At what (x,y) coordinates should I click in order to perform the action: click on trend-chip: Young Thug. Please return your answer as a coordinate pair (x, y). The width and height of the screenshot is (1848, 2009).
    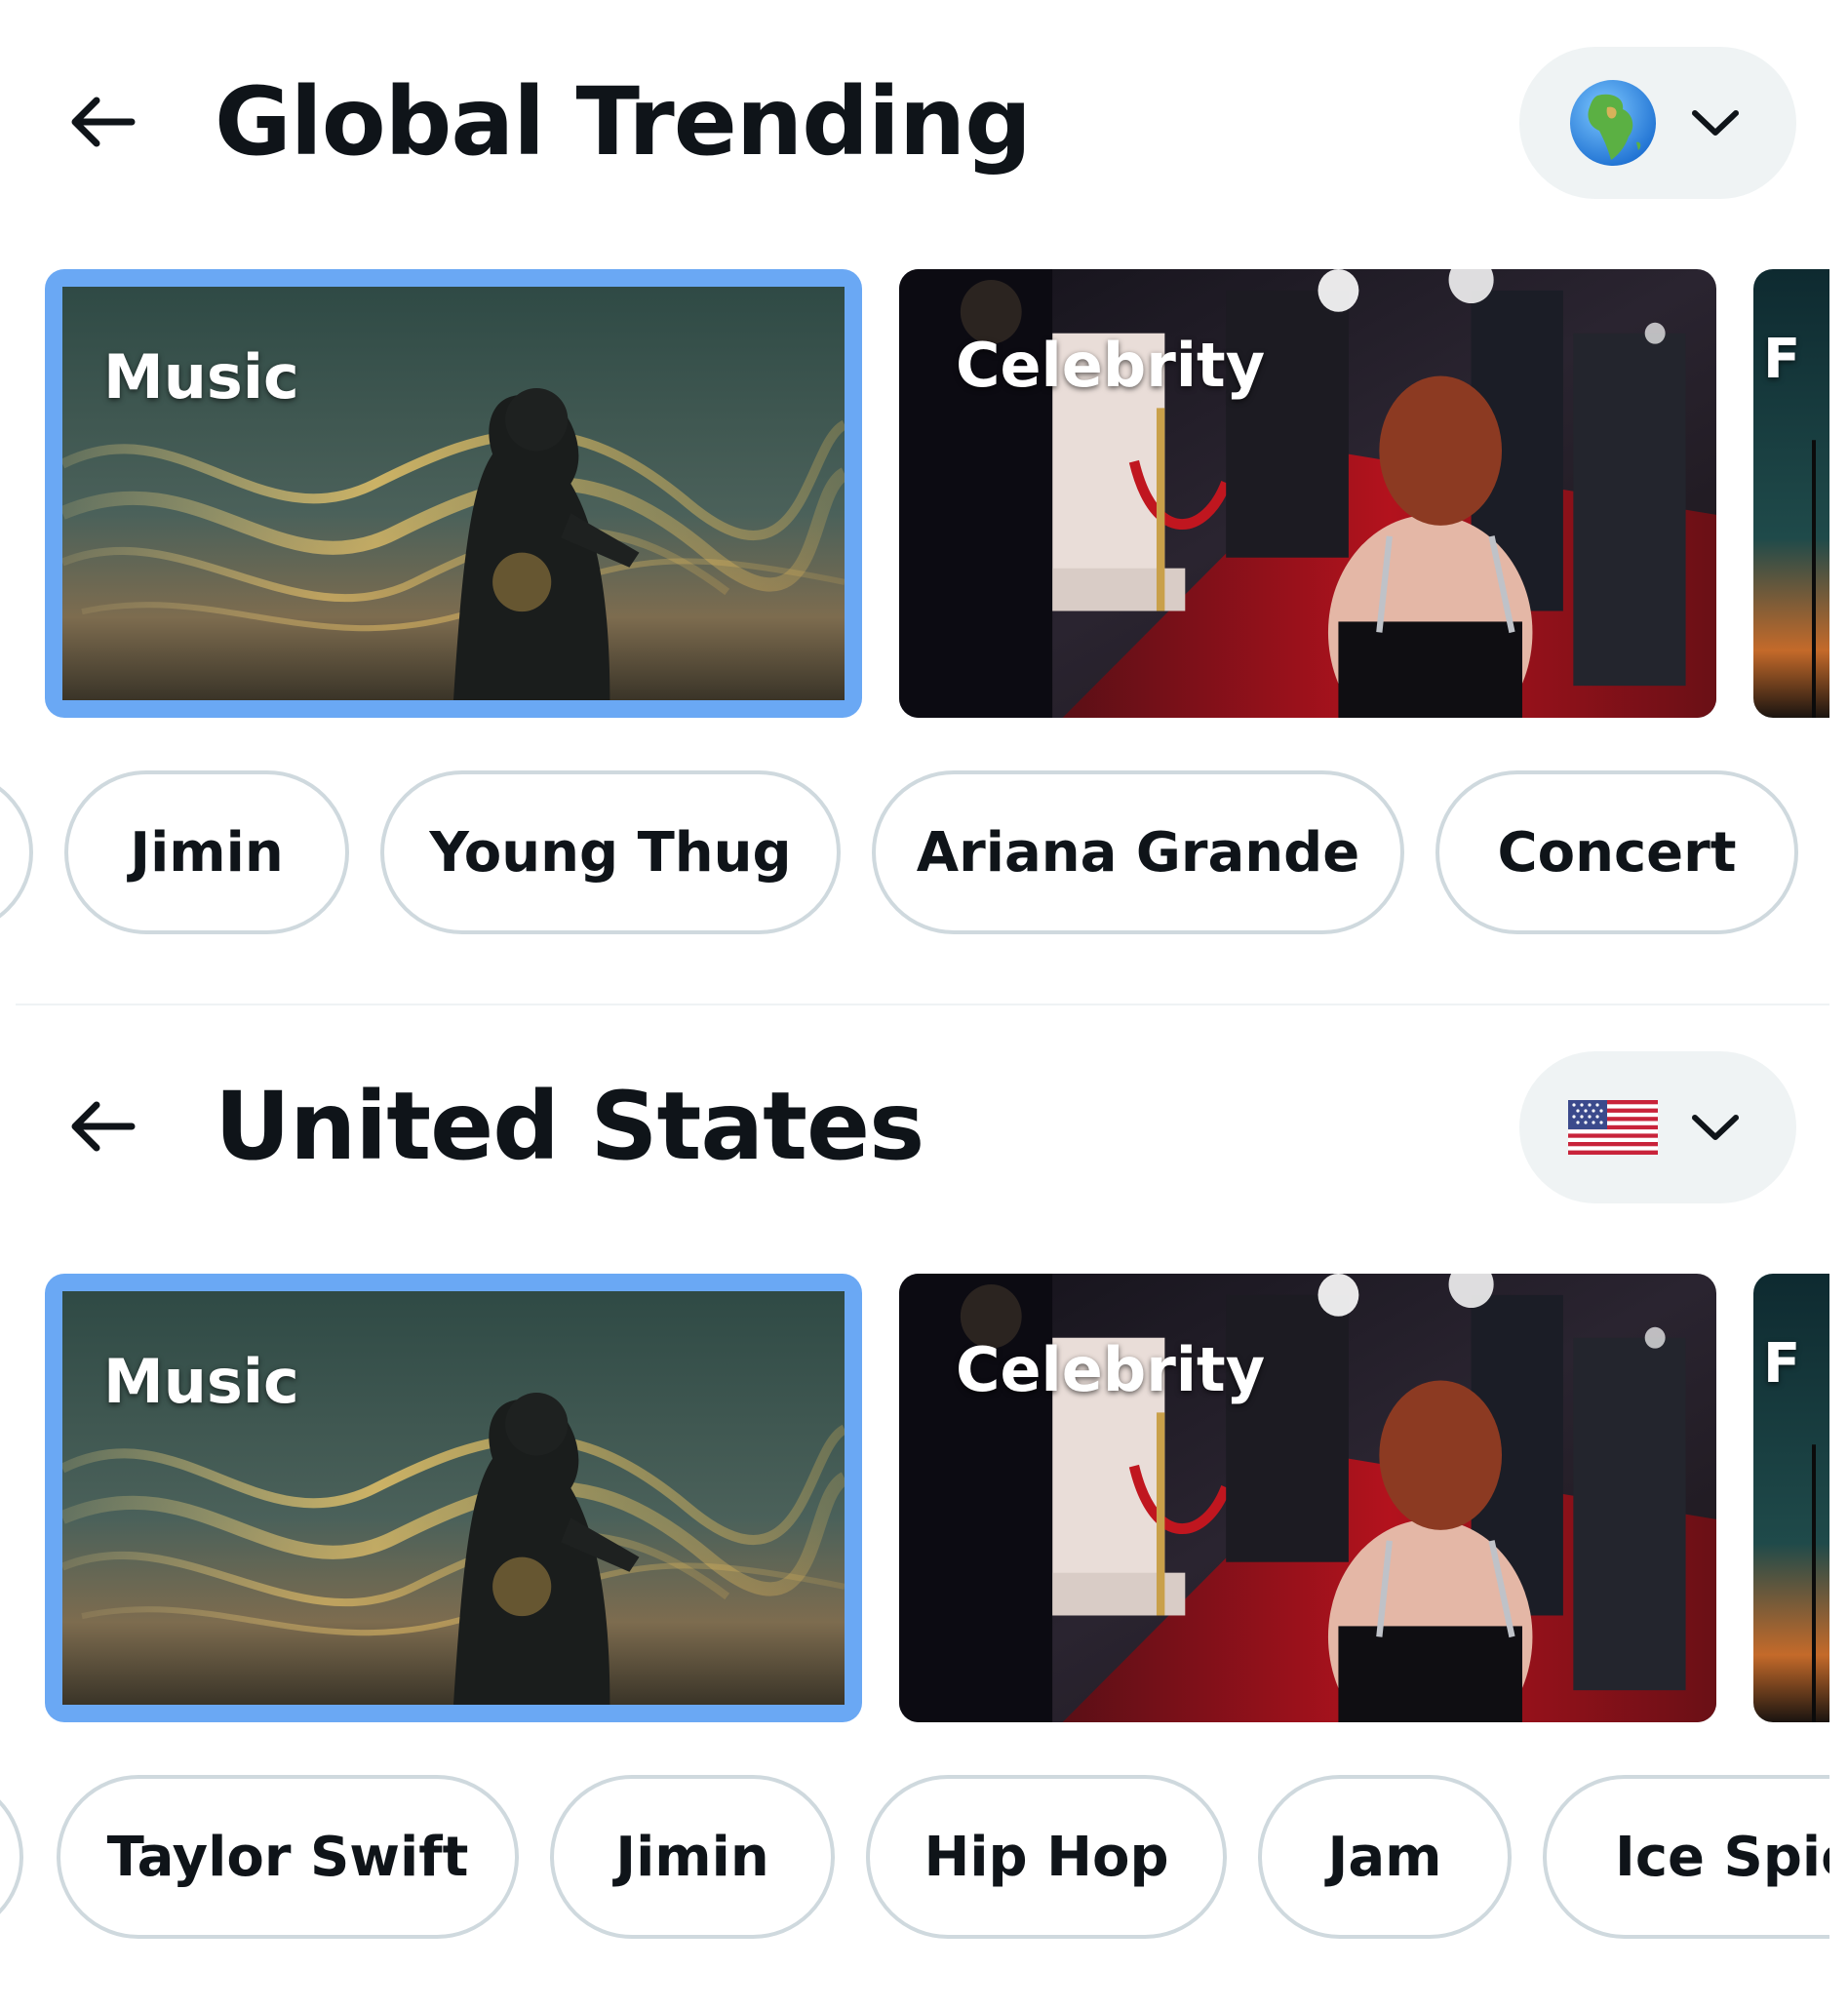
    Looking at the image, I should click on (610, 852).